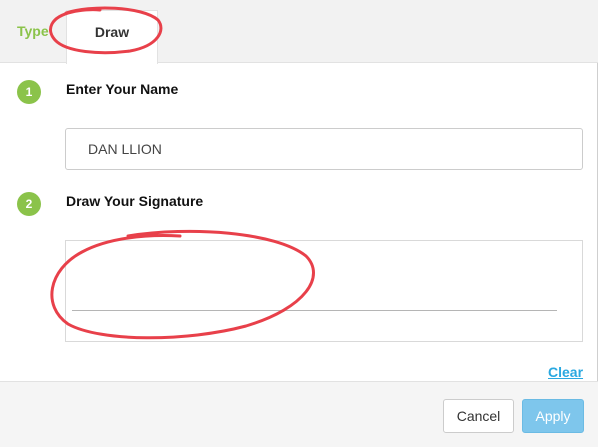 This screenshot has height=447, width=599. I want to click on signature-baseline, so click(314, 310).